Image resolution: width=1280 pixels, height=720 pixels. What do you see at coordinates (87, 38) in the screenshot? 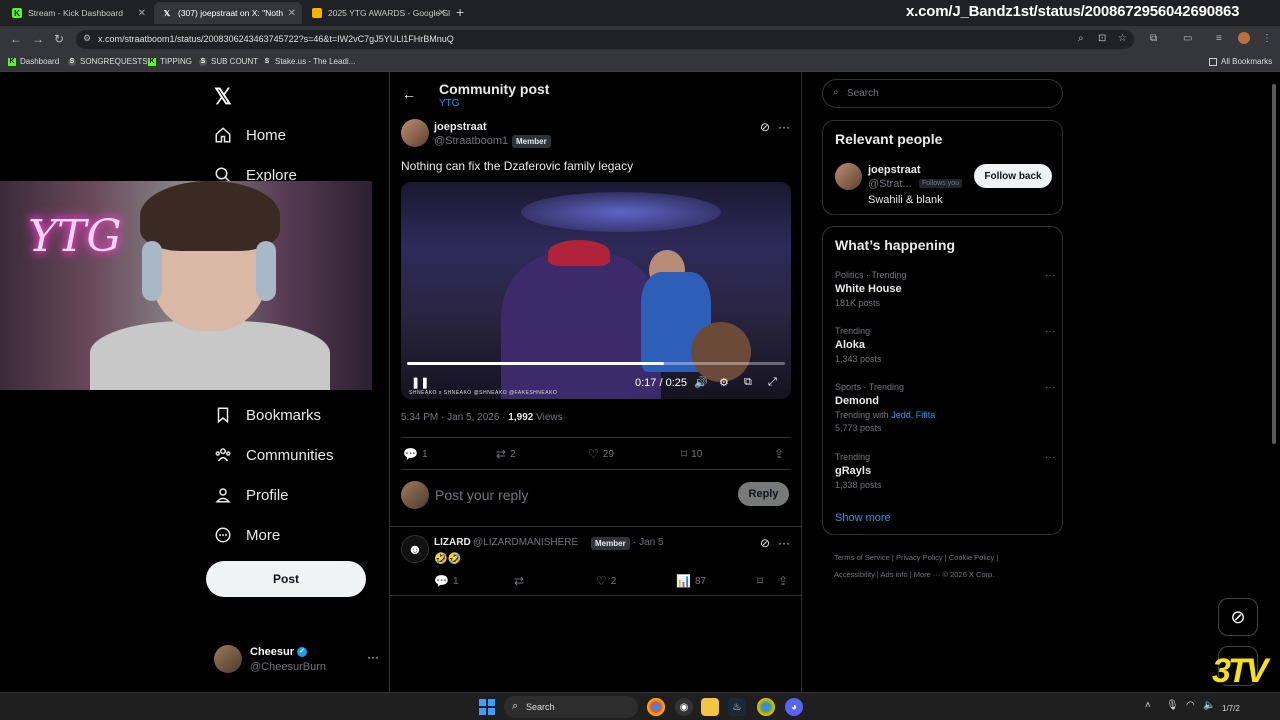
I see `site-info-icon: ⚙` at bounding box center [87, 38].